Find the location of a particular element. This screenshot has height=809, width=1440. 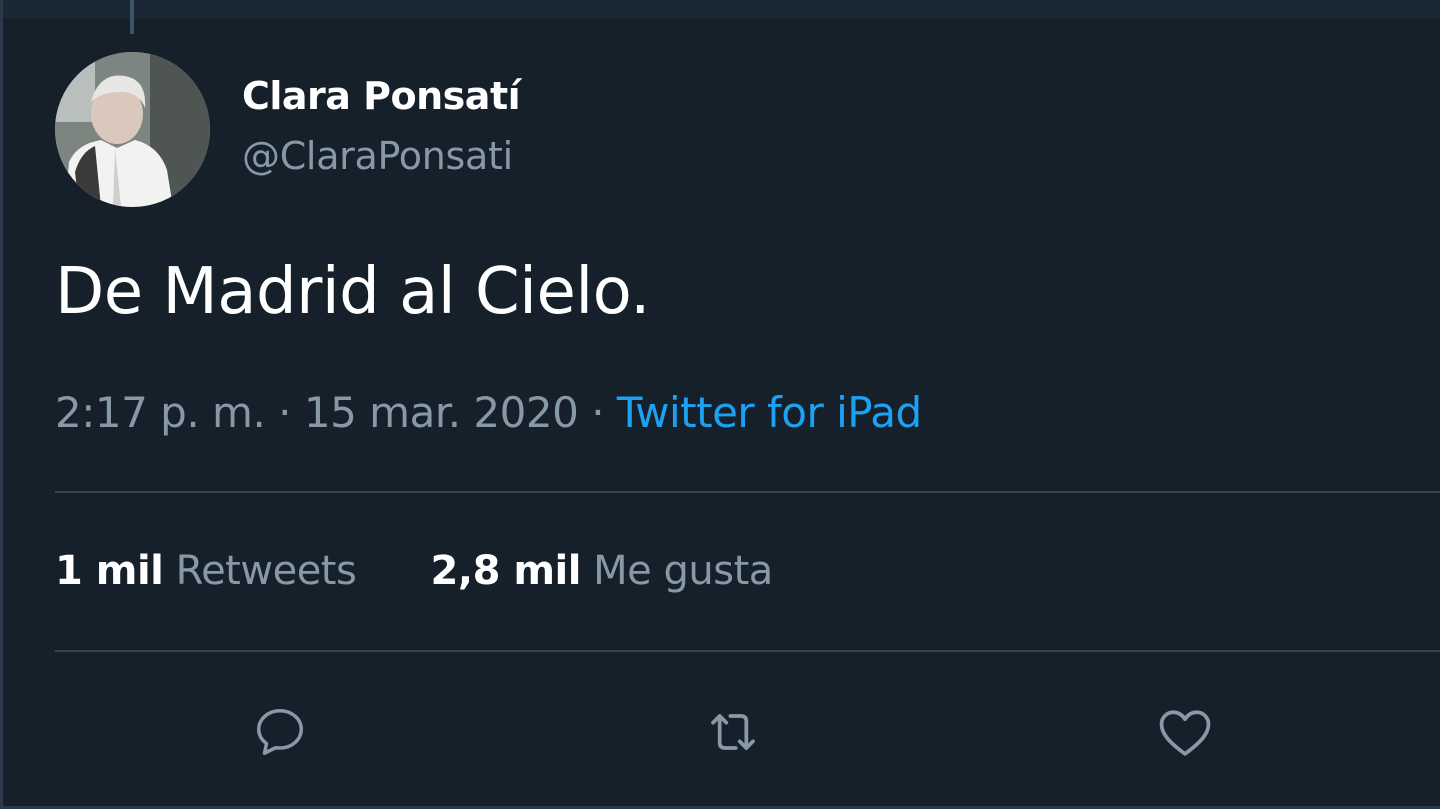

tweet-text: De Madrid al Cielo. is located at coordinates (352, 292).